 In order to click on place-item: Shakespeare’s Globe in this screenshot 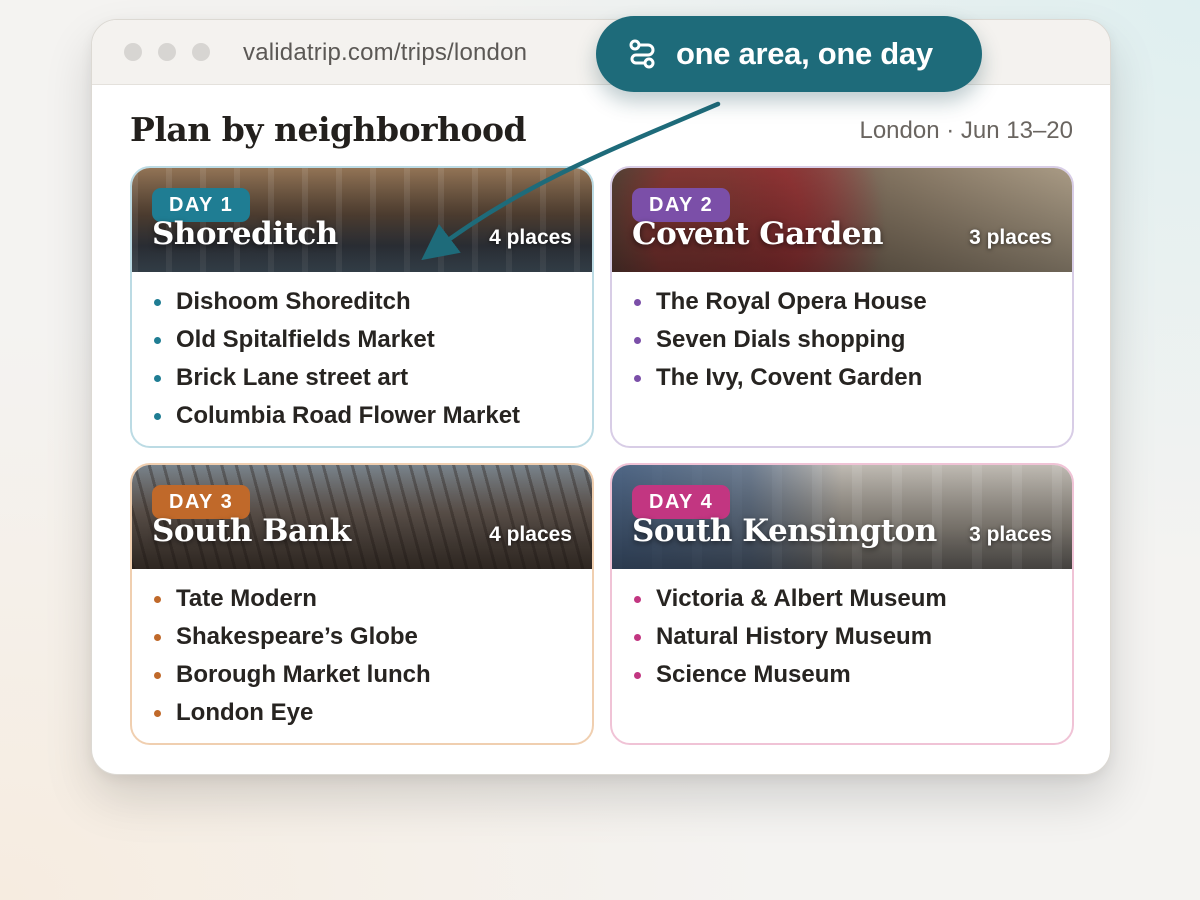, I will do `click(373, 640)`.